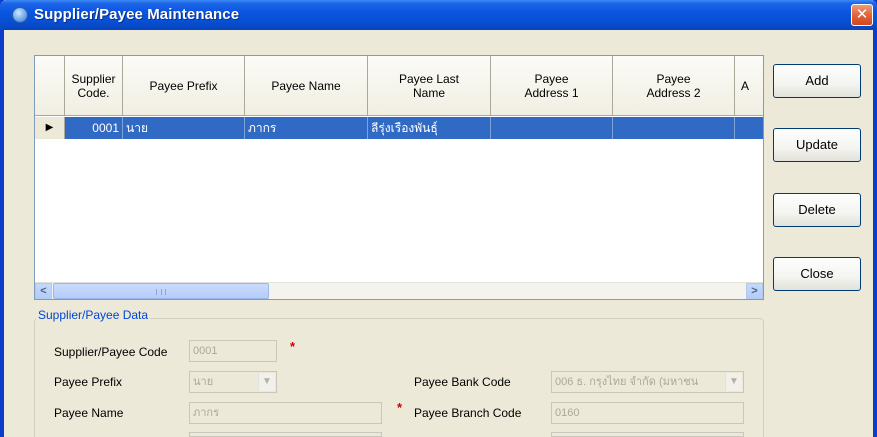 The width and height of the screenshot is (877, 437). What do you see at coordinates (89, 413) in the screenshot?
I see `payee-name-label: Payee Name` at bounding box center [89, 413].